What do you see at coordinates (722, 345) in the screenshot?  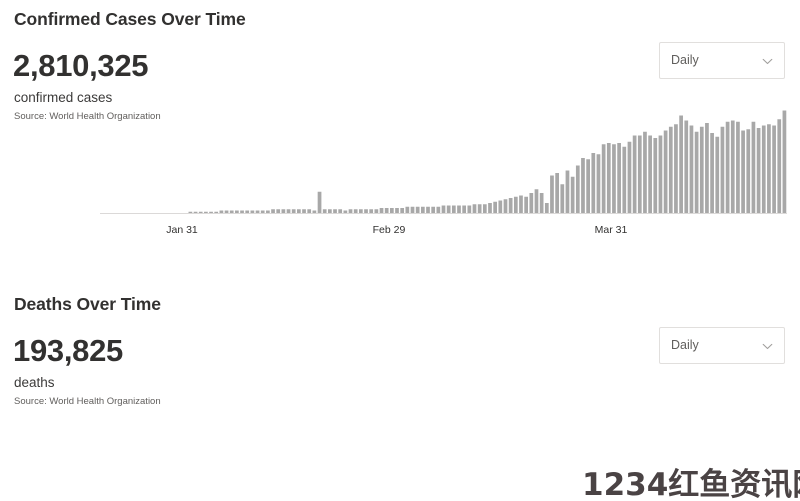 I see `deaths-aggregation-dropdown: Daily` at bounding box center [722, 345].